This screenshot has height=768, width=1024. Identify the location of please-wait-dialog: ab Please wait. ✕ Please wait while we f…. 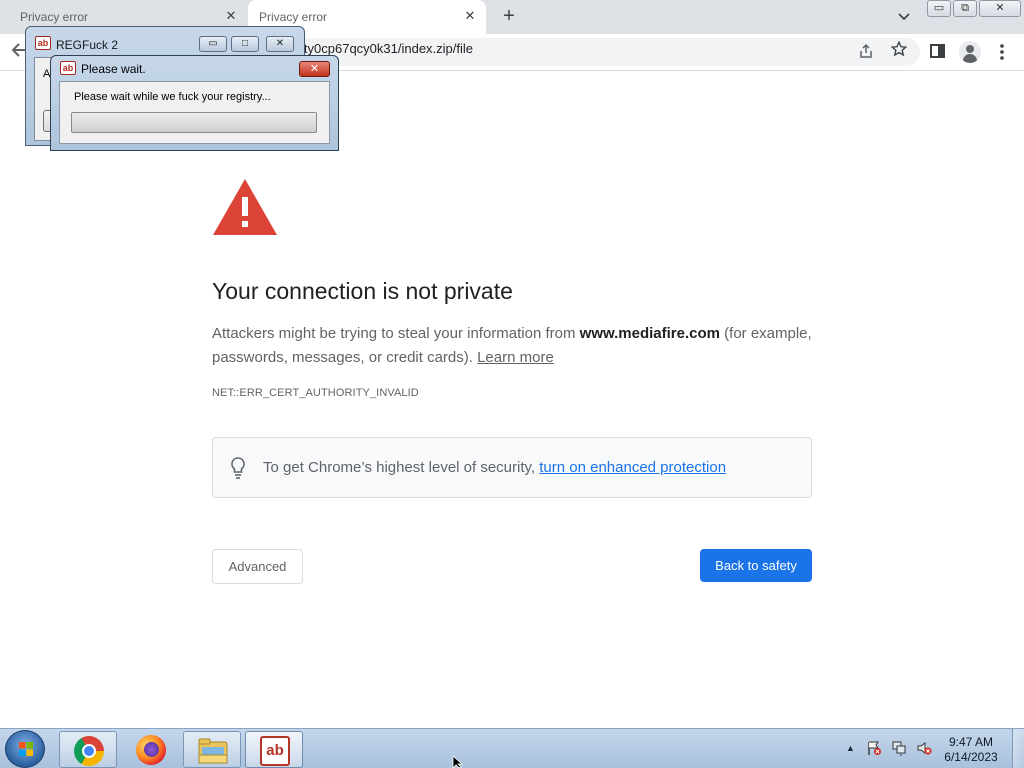
(194, 103).